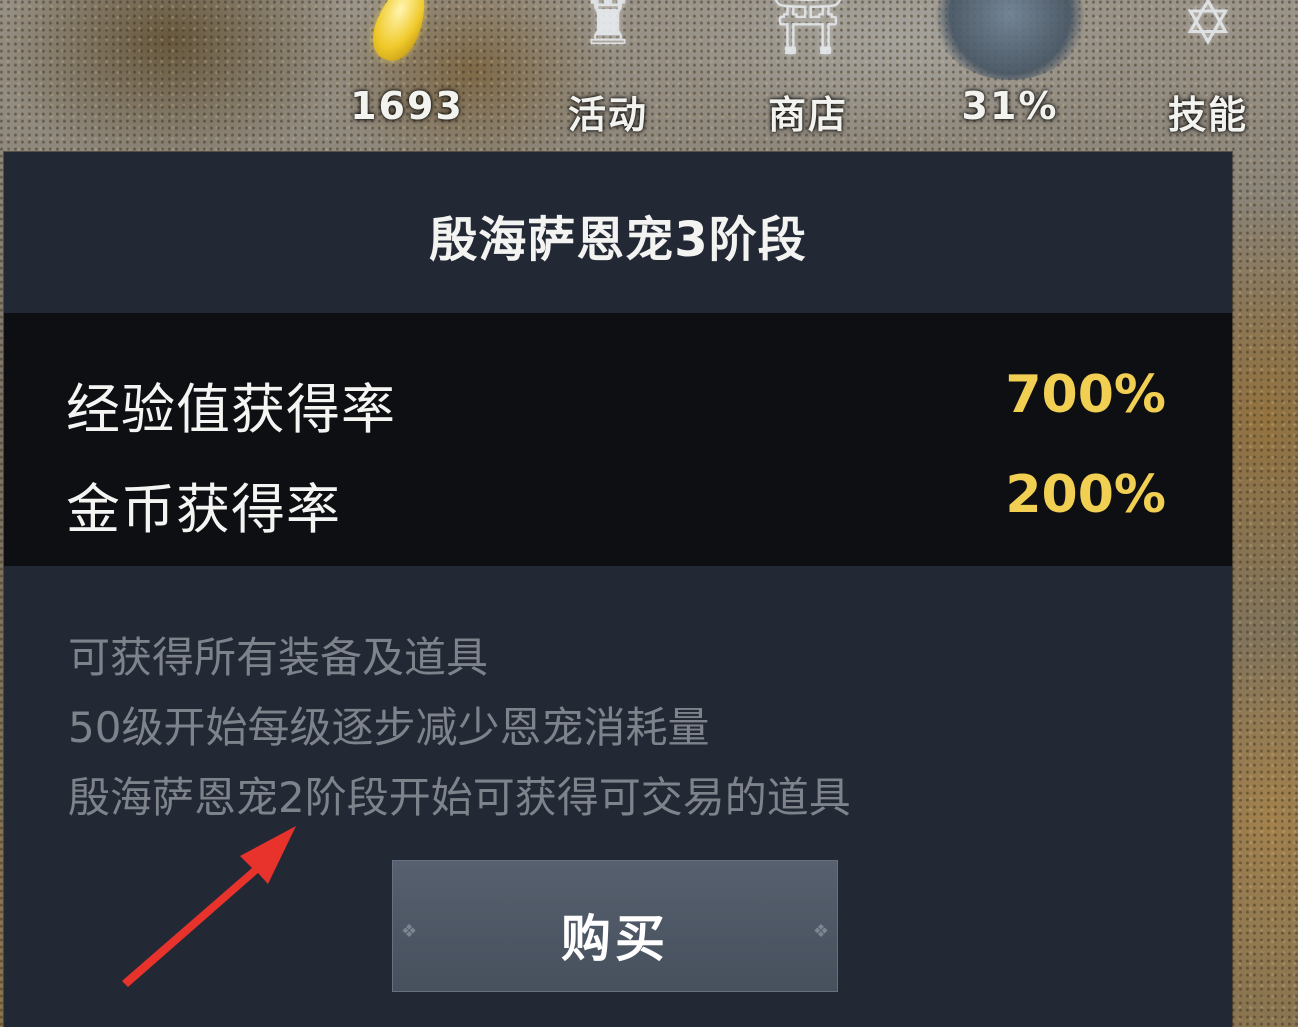  Describe the element at coordinates (1085, 395) in the screenshot. I see `stat-value-exp: 700%` at that location.